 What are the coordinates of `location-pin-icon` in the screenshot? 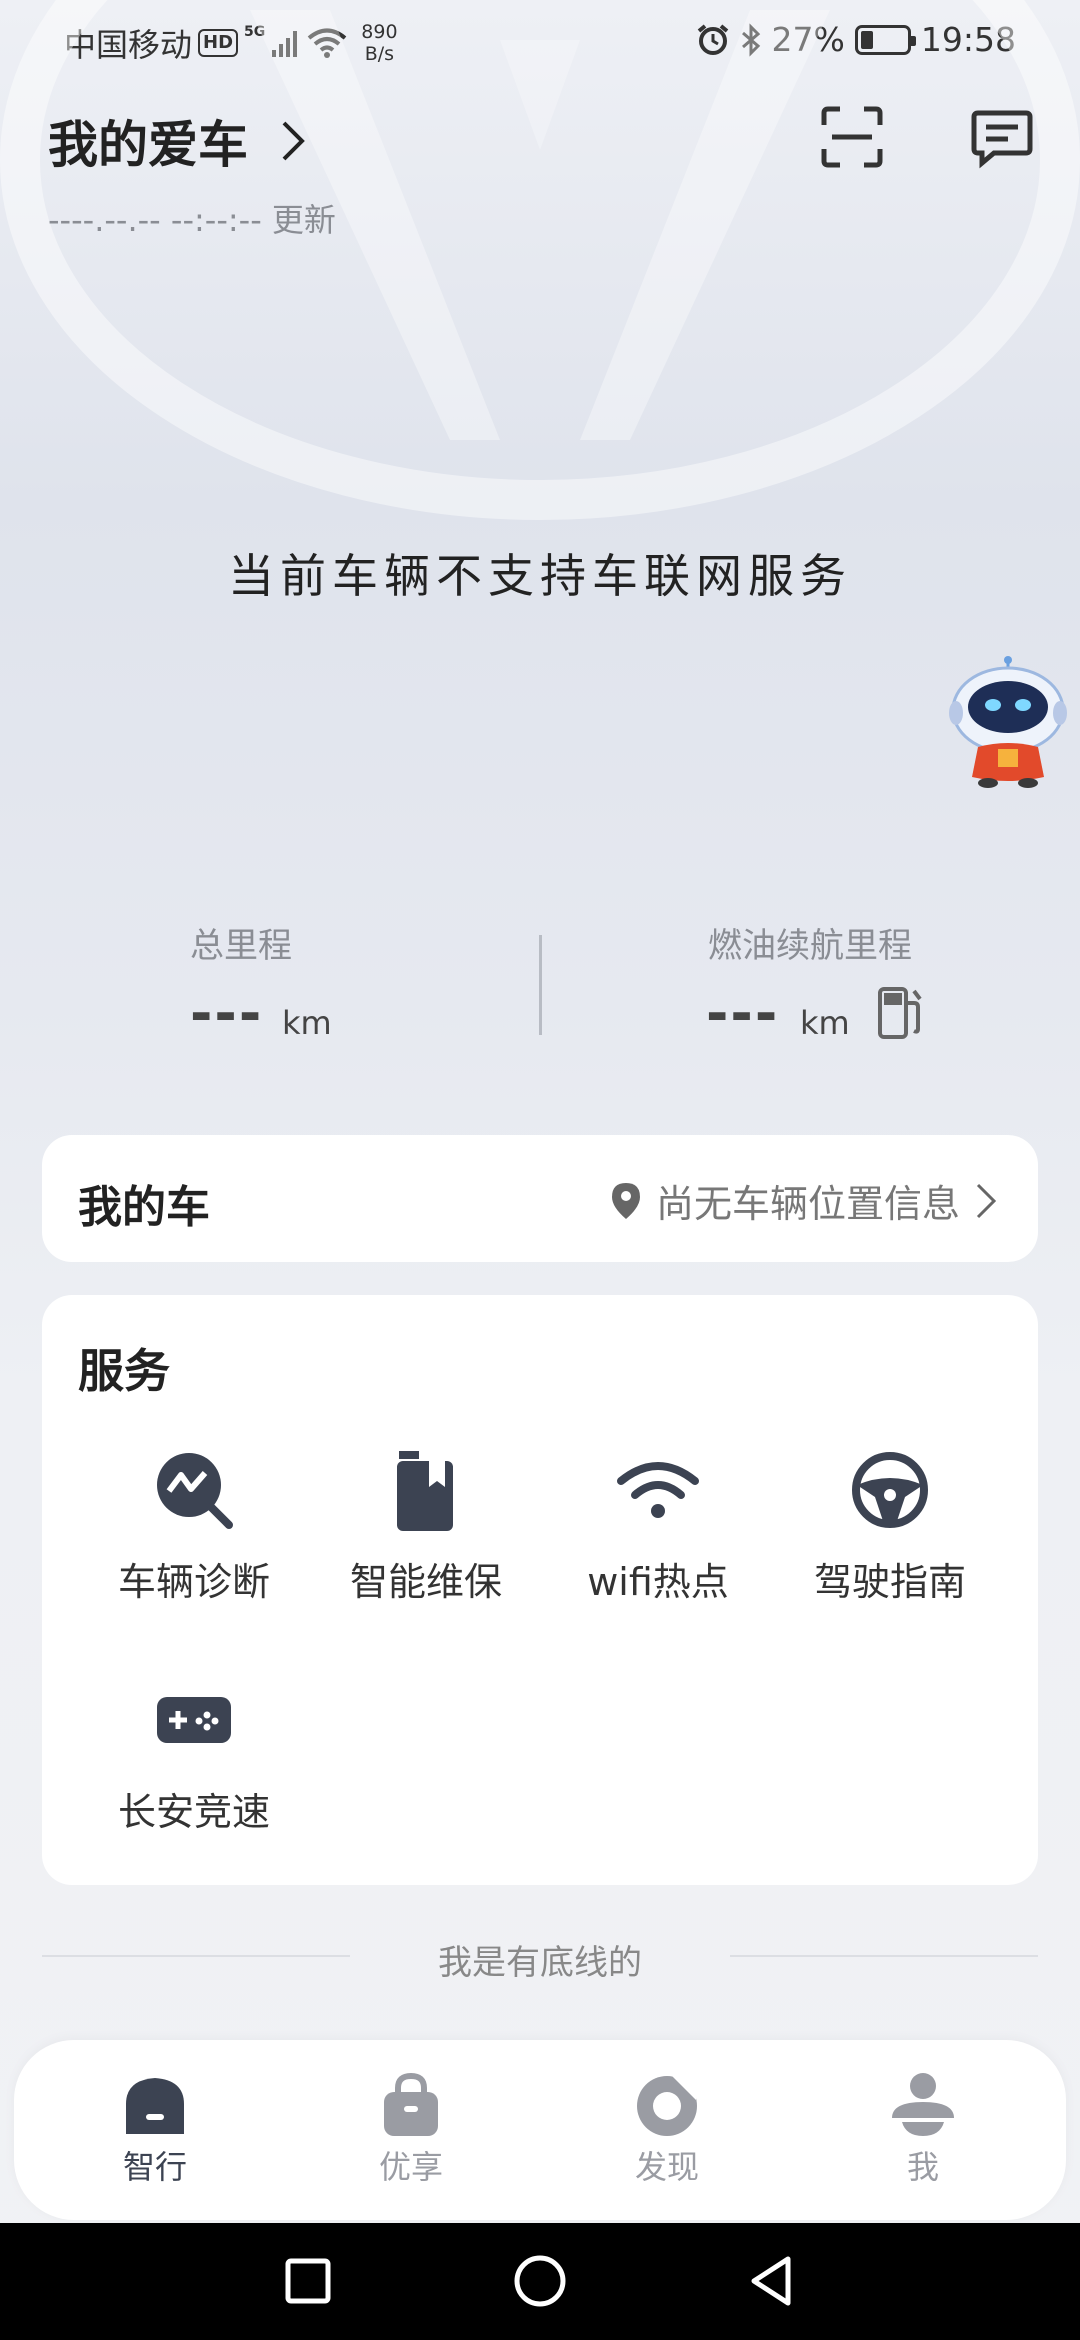 It's located at (625, 1200).